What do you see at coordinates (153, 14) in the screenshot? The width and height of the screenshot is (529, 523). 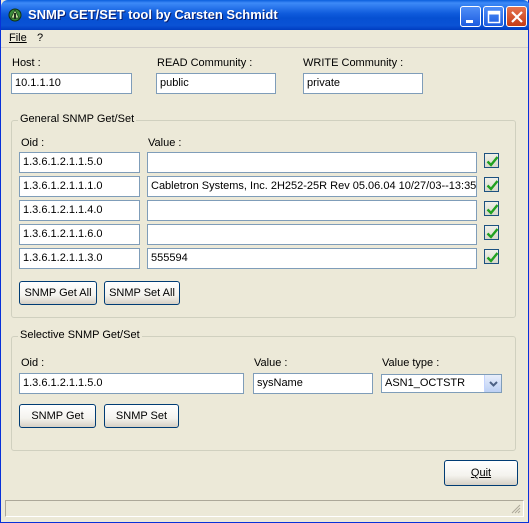 I see `window-title: SNMP GET/SET tool by Carsten Schmidt` at bounding box center [153, 14].